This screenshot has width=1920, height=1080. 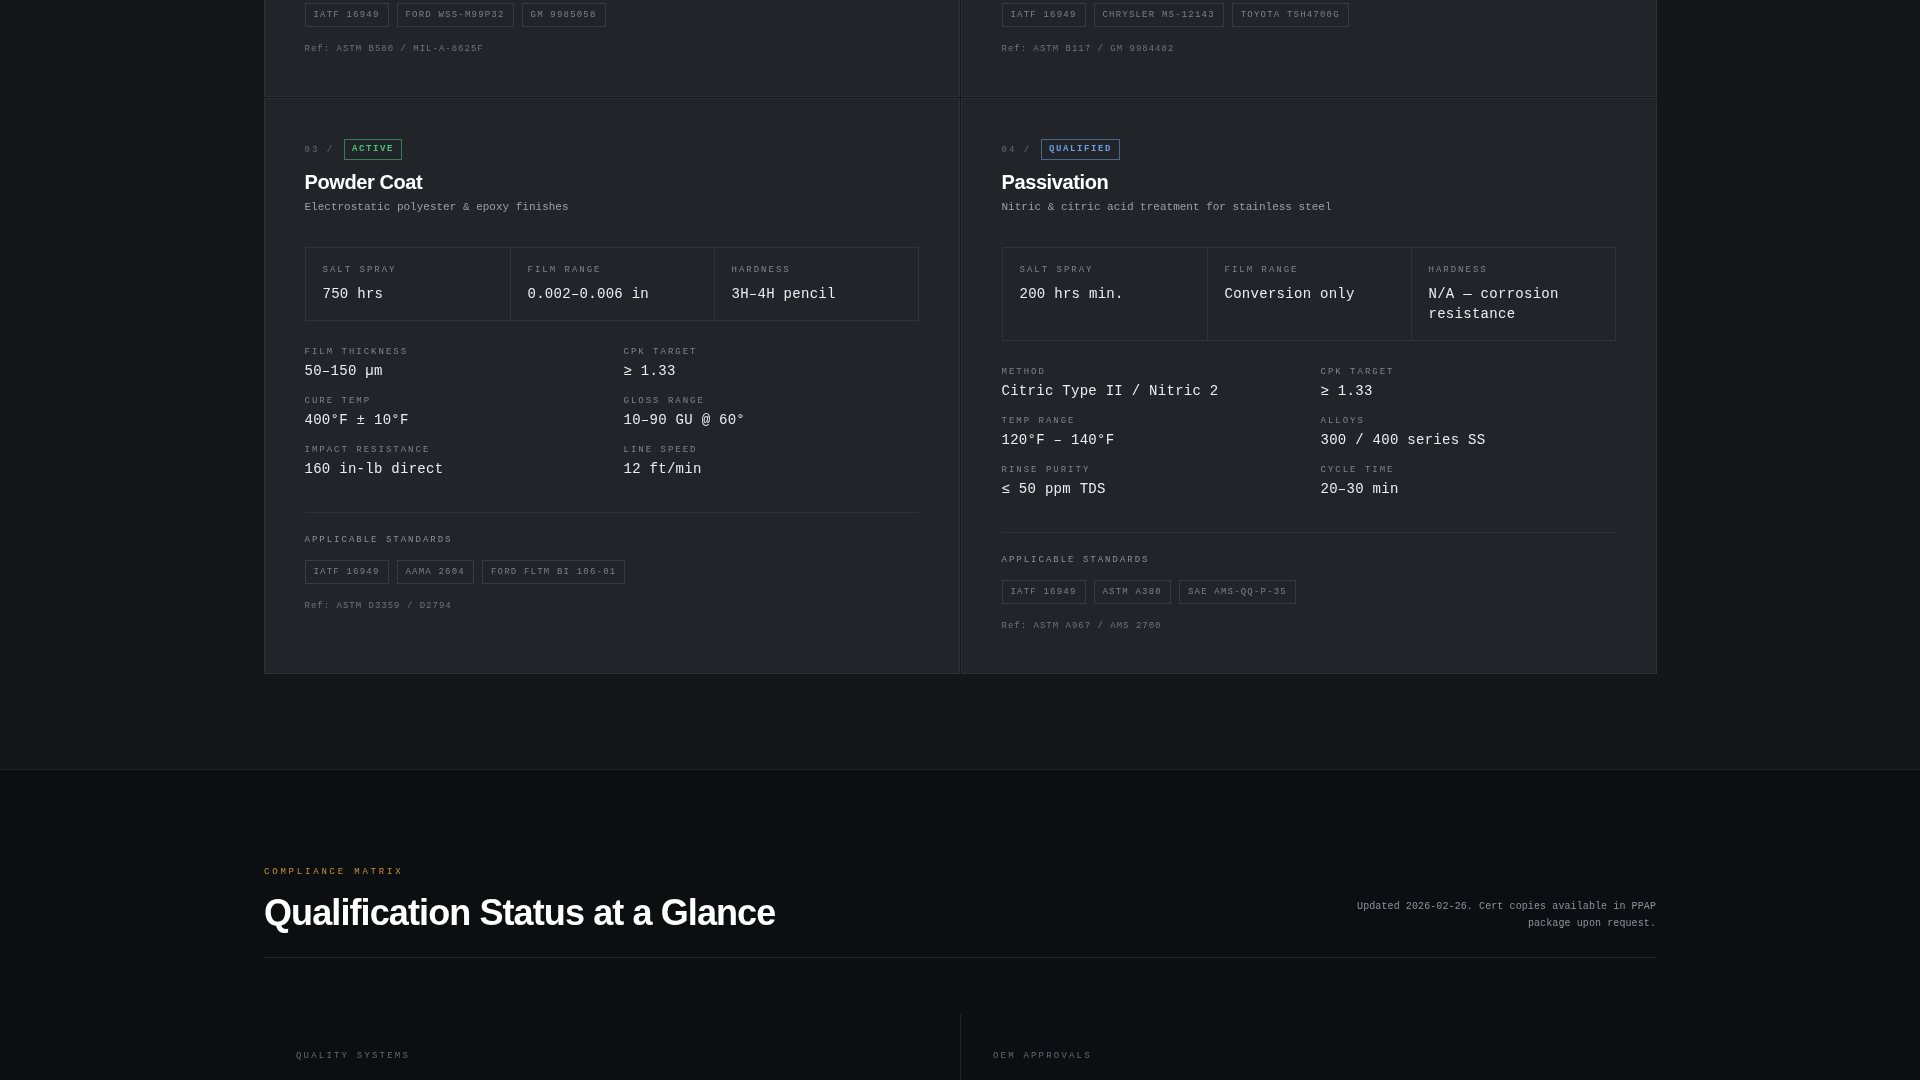 What do you see at coordinates (353, 294) in the screenshot?
I see `stat-value: 750 hrs` at bounding box center [353, 294].